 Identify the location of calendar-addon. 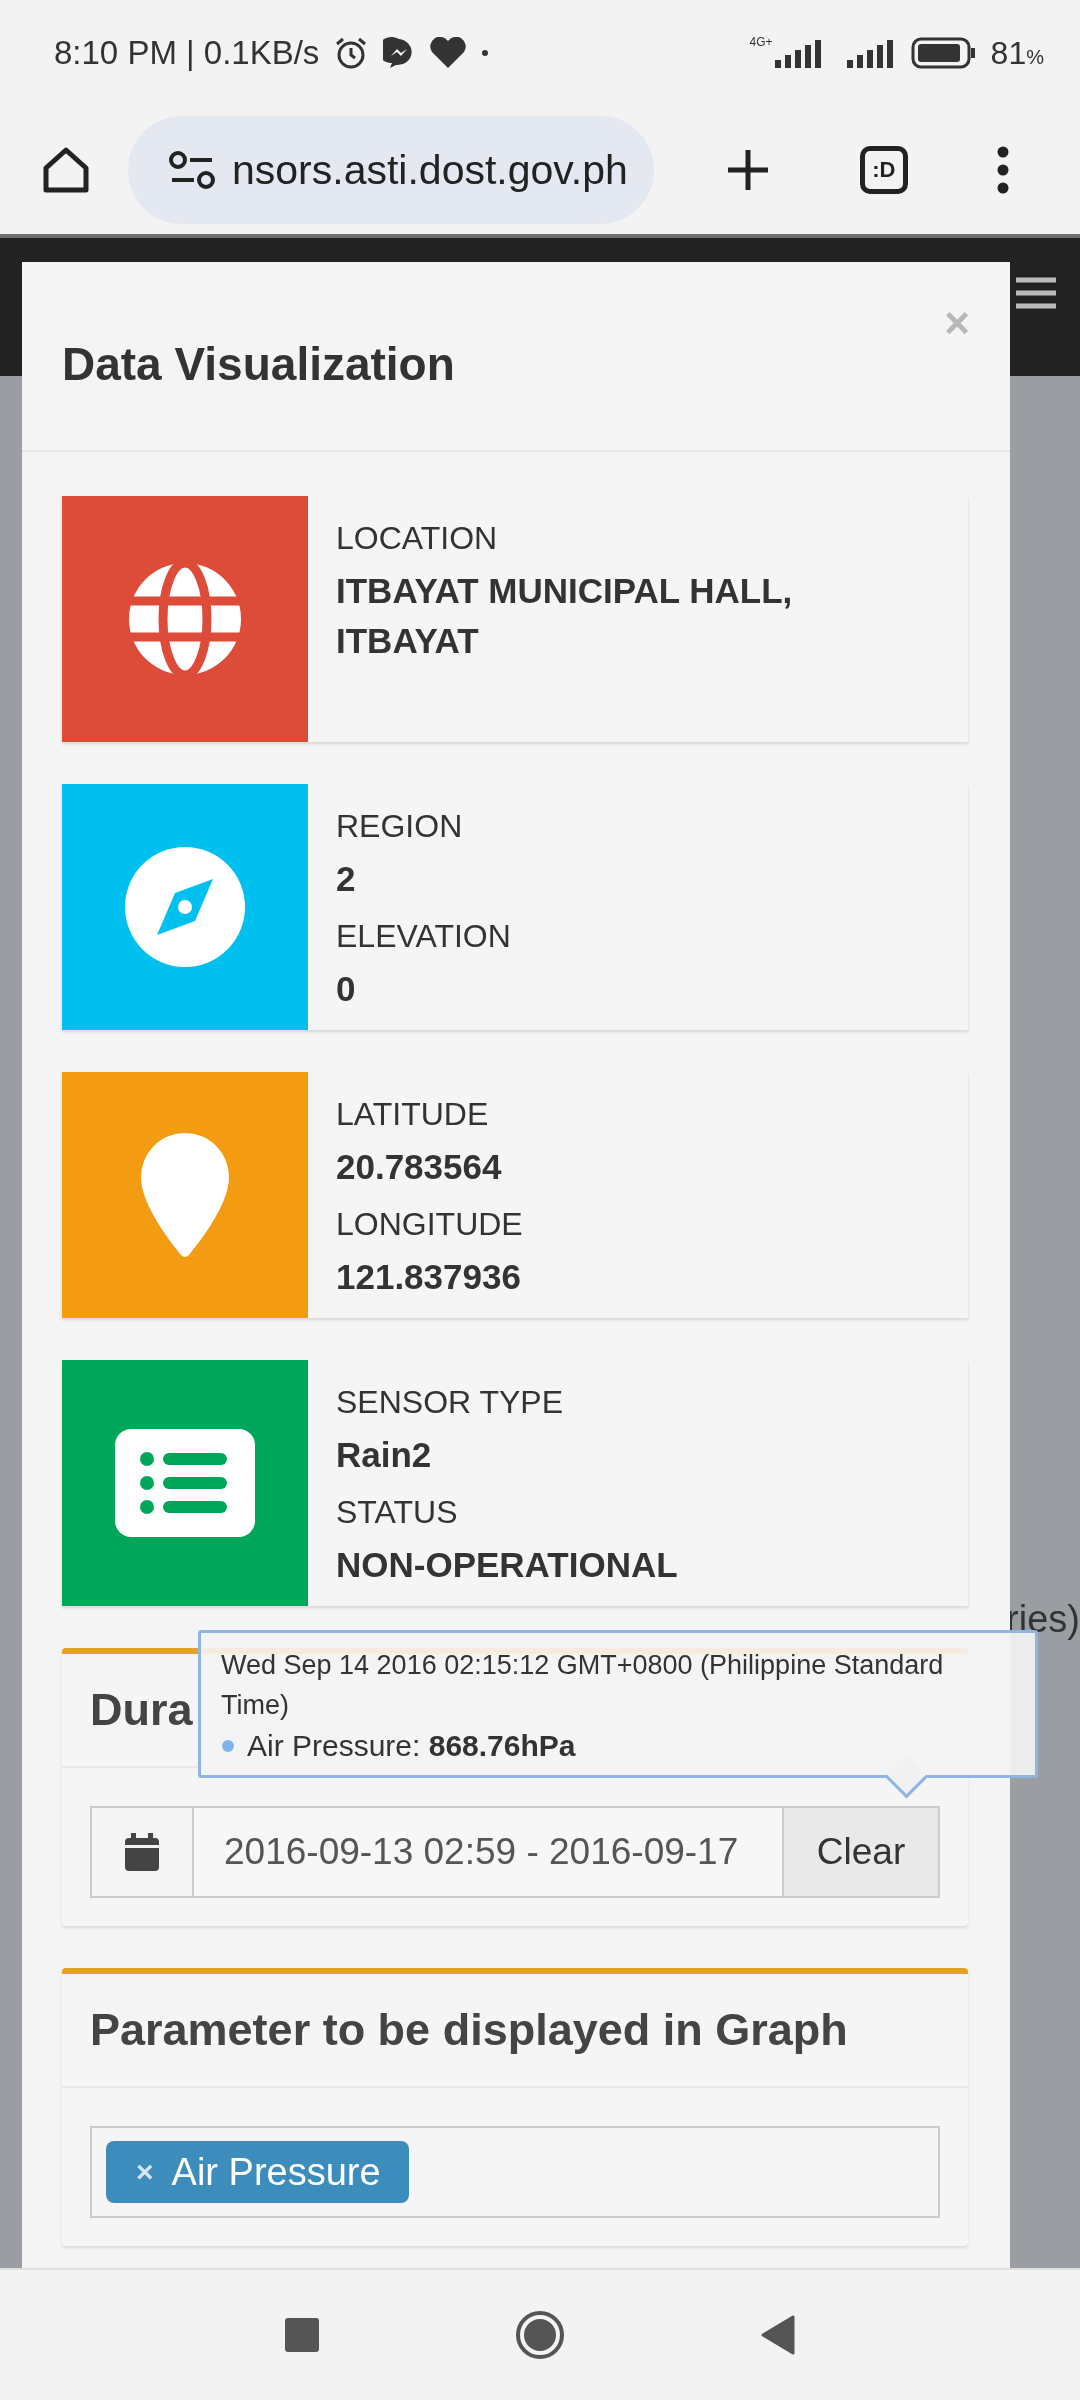
(142, 1852).